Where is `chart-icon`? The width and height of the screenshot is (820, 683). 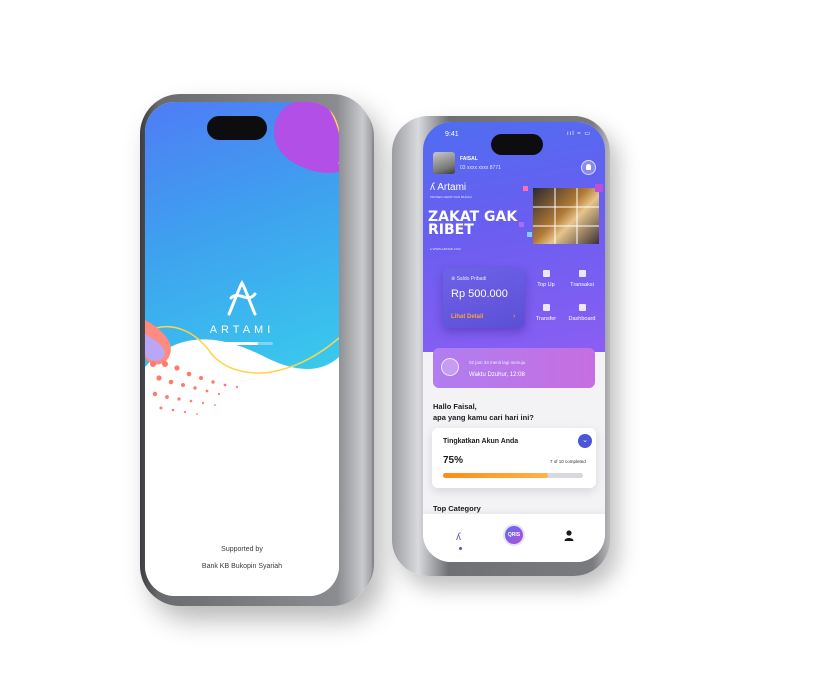 chart-icon is located at coordinates (582, 273).